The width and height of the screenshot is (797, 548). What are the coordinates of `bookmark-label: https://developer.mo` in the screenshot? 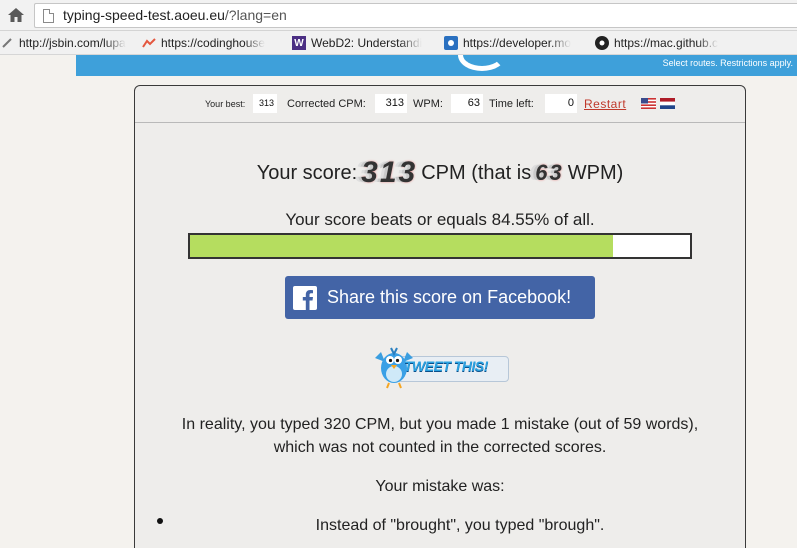 It's located at (517, 43).